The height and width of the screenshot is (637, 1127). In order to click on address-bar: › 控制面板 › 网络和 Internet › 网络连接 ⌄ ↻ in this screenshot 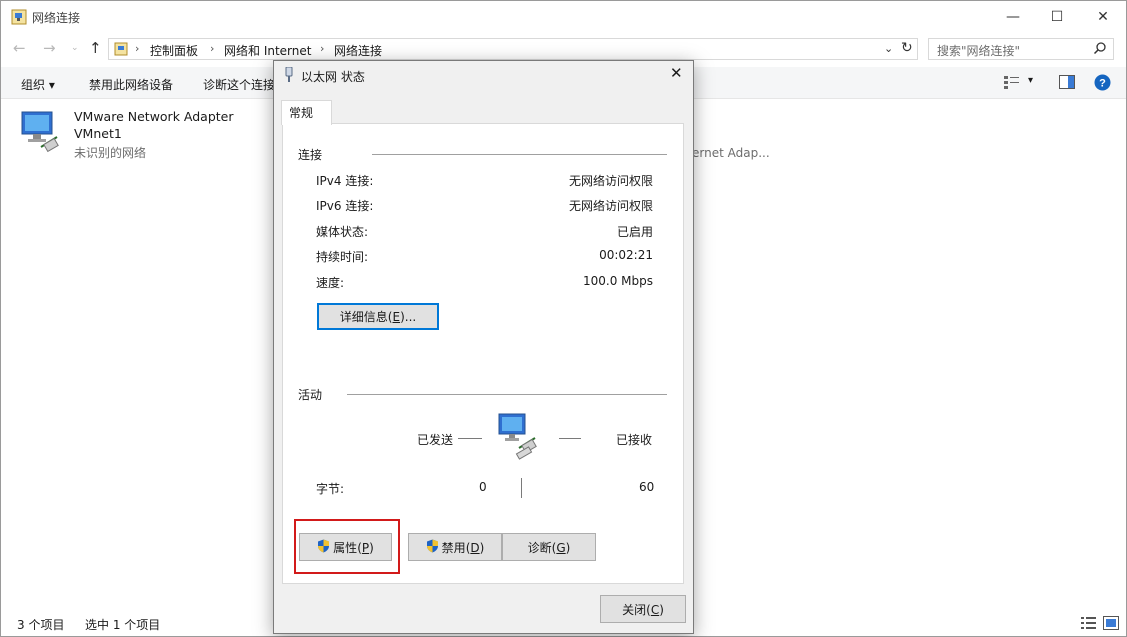, I will do `click(513, 49)`.